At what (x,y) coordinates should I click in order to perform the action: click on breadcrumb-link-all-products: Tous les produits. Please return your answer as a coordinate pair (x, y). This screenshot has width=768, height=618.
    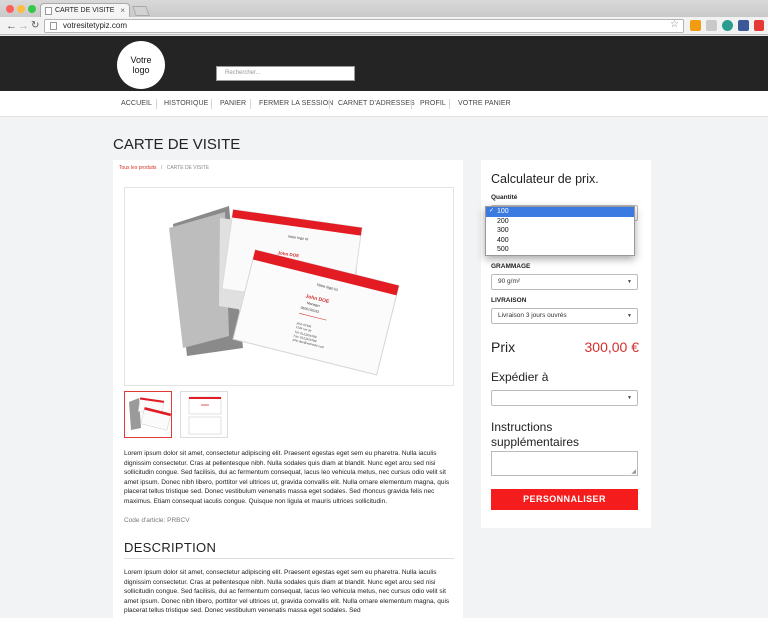
    Looking at the image, I should click on (138, 168).